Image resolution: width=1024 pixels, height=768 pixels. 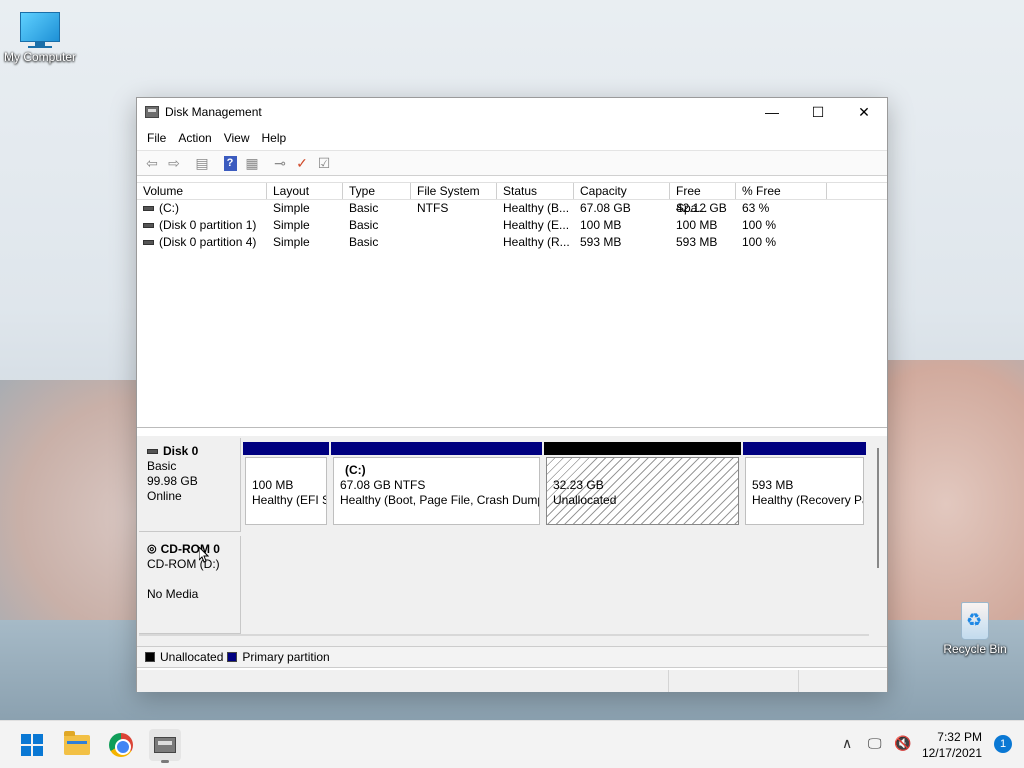 I want to click on cdrom-0-label: ◎ CD-ROM 0 CD-ROM (D:) No Media, so click(x=190, y=585).